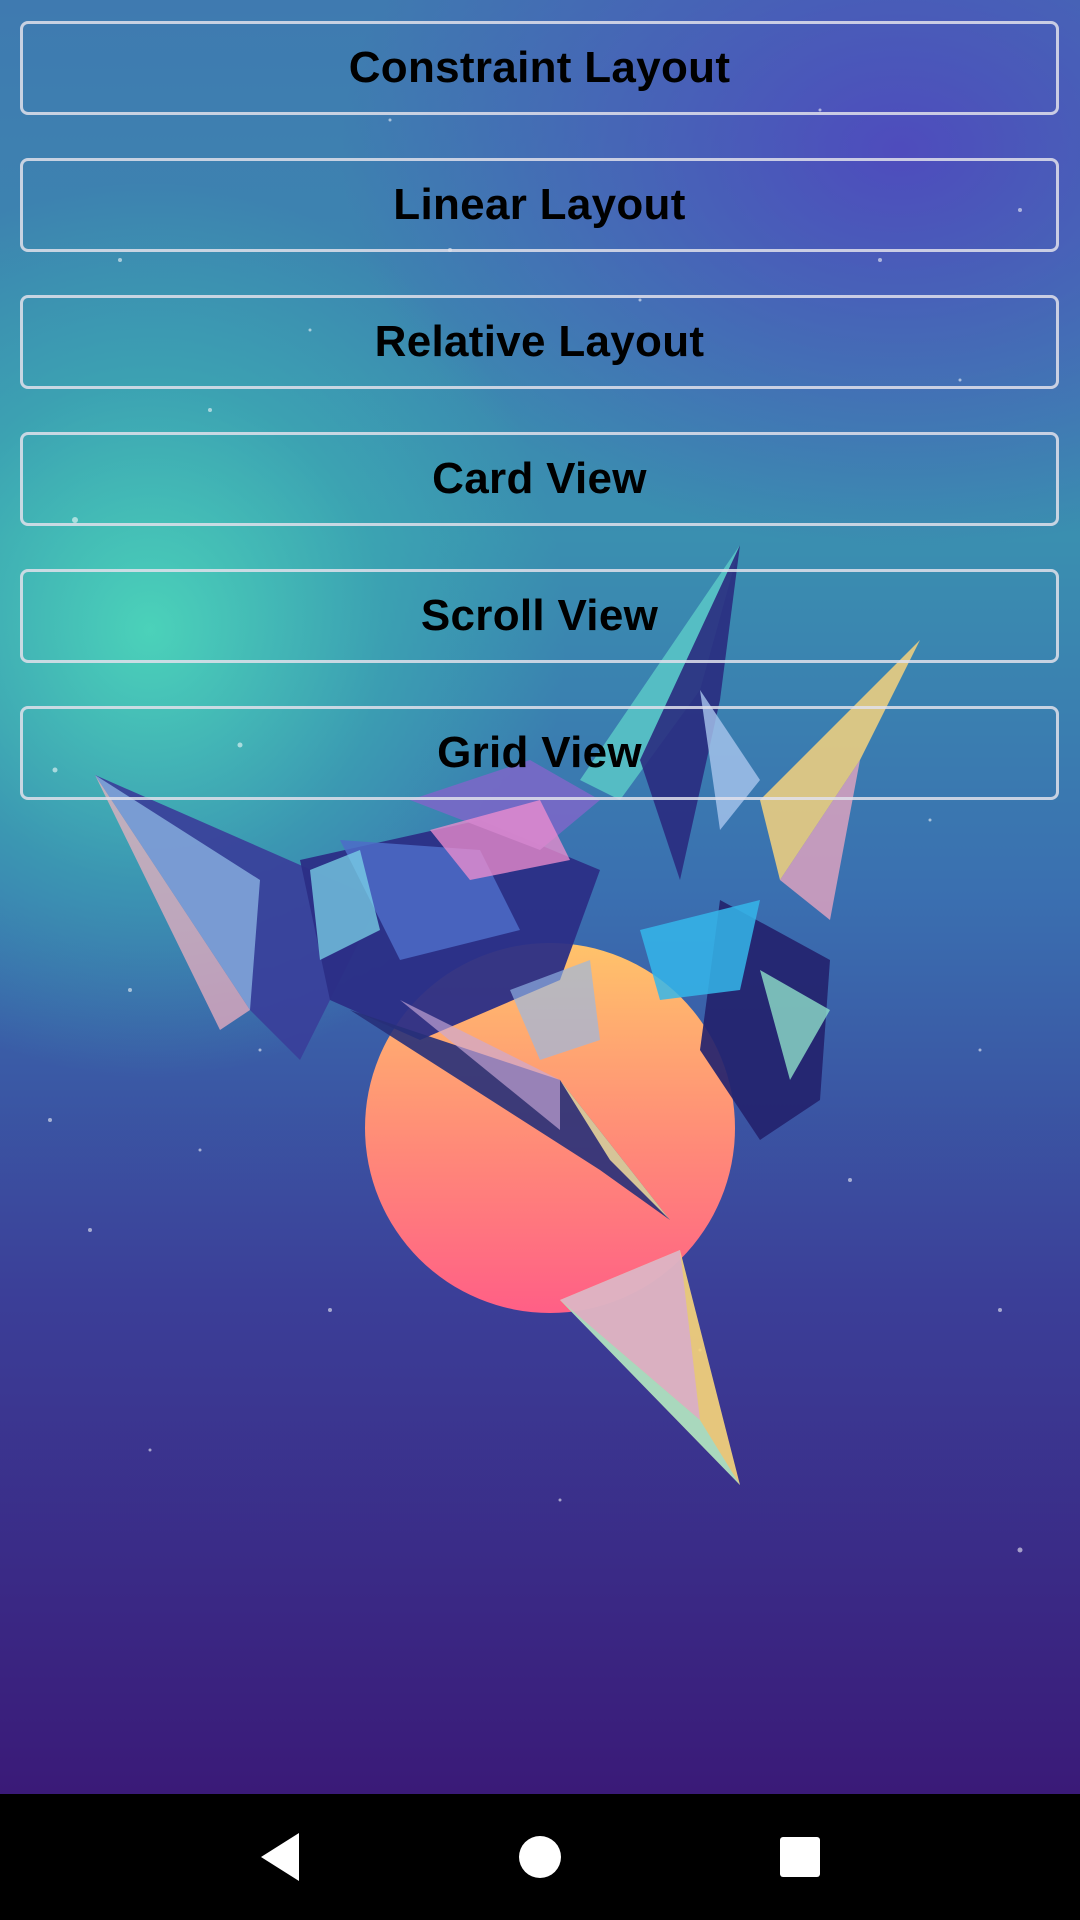  I want to click on back-button, so click(280, 1857).